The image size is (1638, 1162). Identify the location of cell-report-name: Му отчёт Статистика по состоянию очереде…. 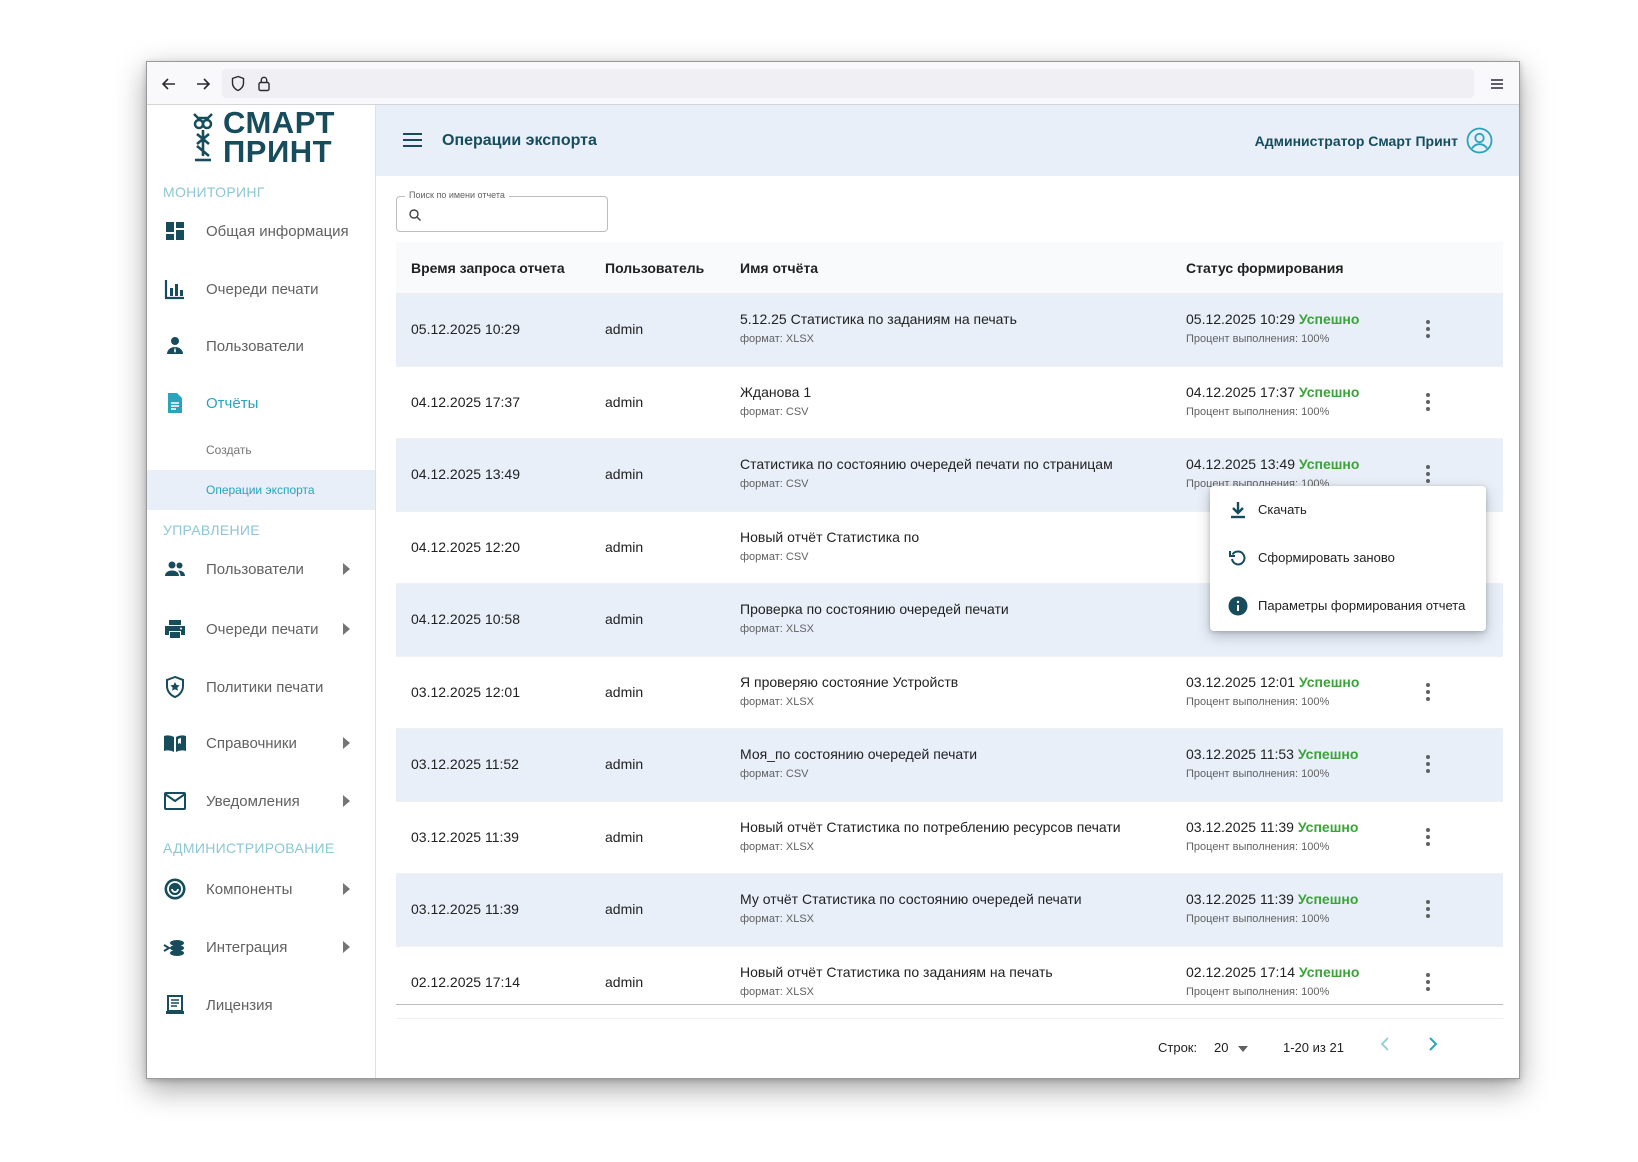
(911, 899).